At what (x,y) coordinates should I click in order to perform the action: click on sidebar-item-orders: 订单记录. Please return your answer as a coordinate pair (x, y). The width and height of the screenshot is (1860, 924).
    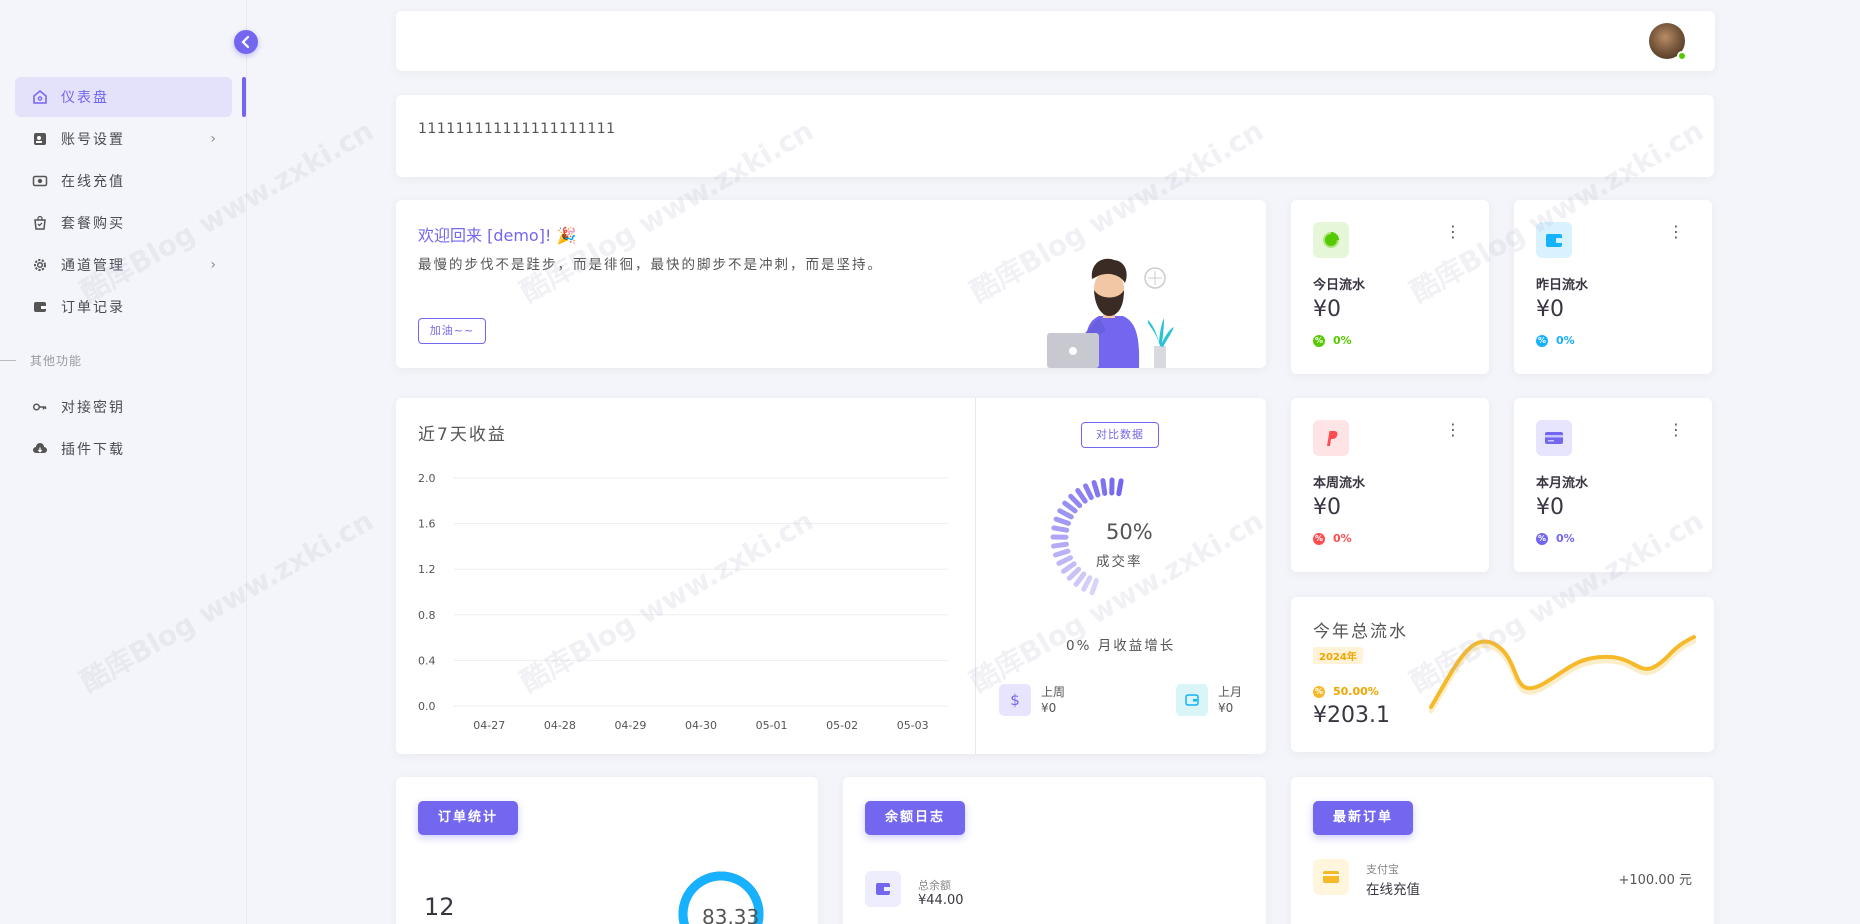
    Looking at the image, I should click on (123, 307).